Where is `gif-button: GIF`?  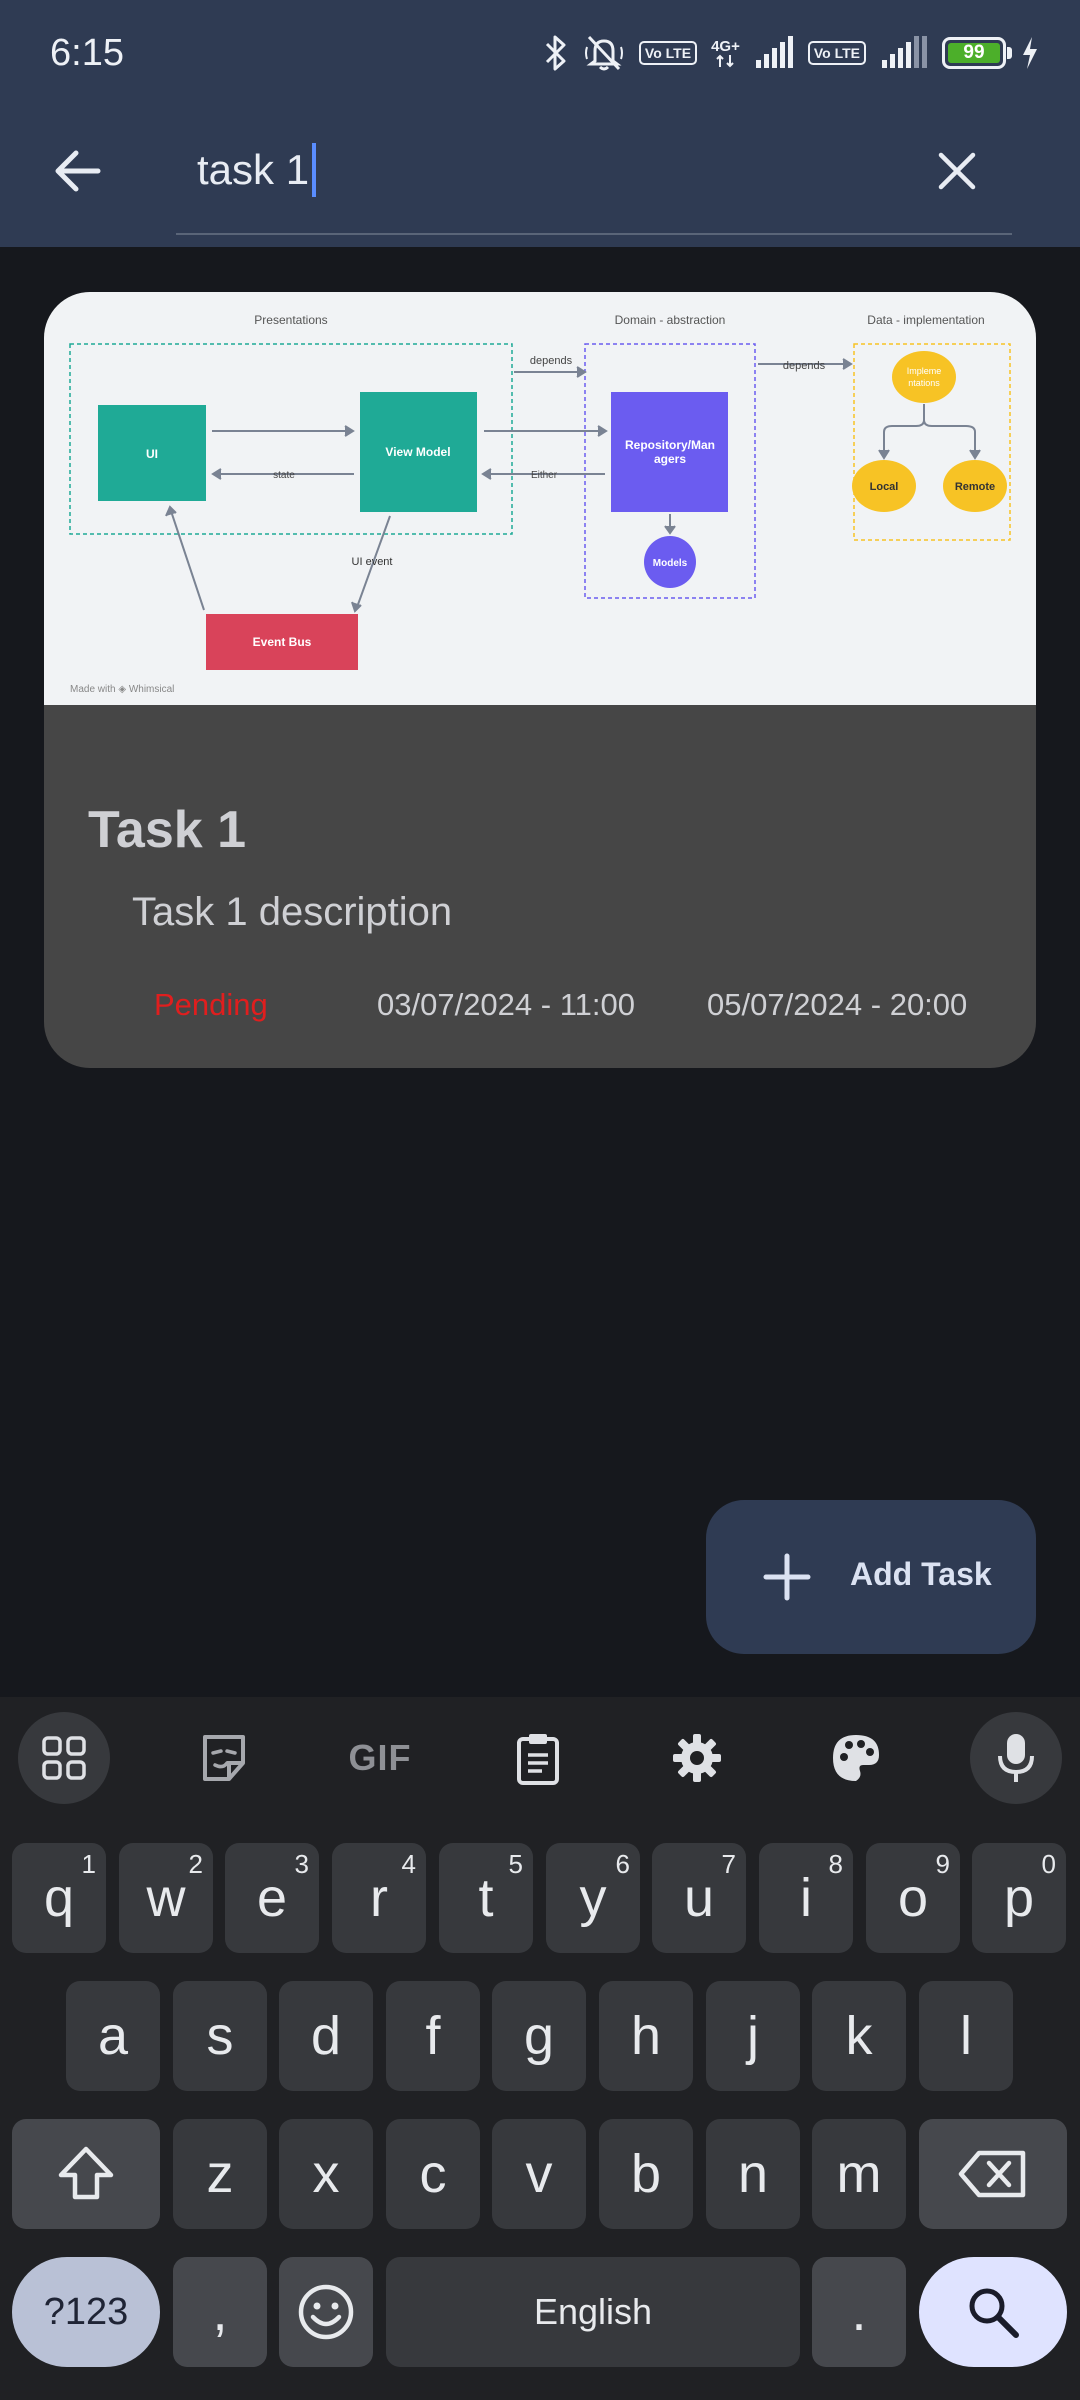
gif-button: GIF is located at coordinates (380, 1758).